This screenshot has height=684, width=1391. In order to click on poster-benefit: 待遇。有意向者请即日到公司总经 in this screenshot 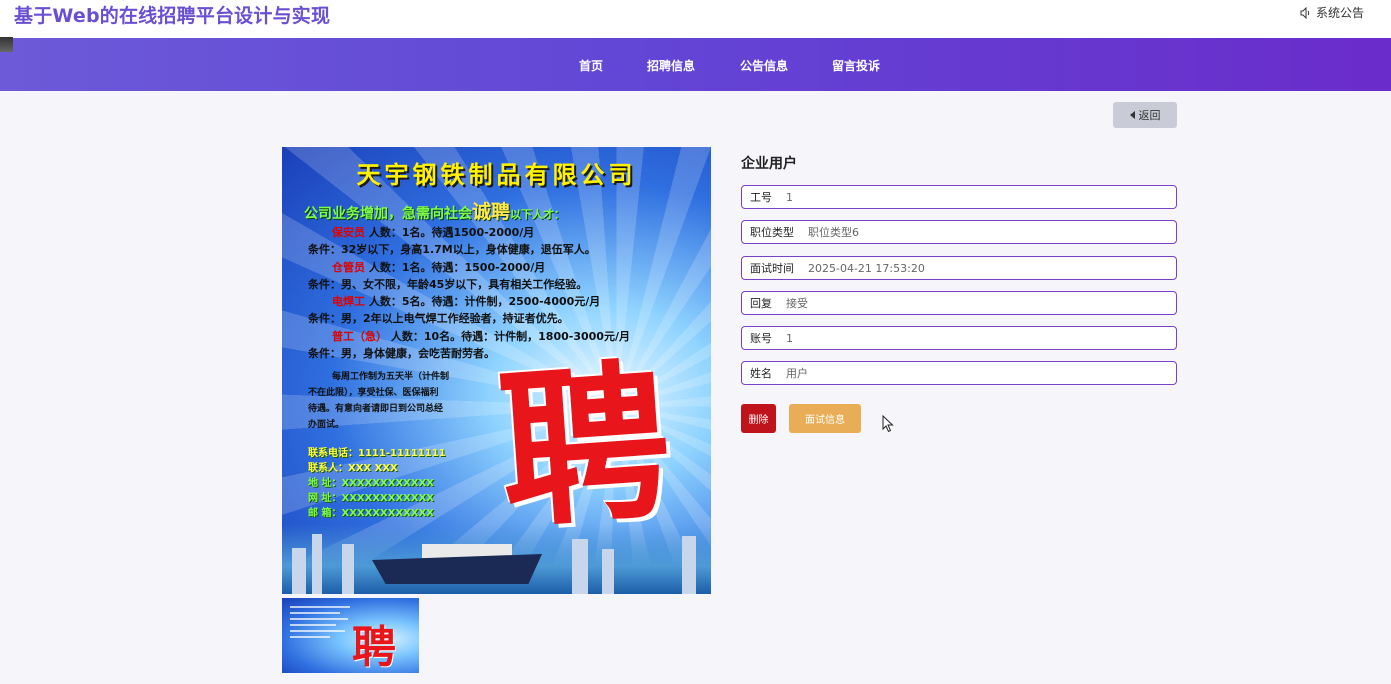, I will do `click(376, 409)`.